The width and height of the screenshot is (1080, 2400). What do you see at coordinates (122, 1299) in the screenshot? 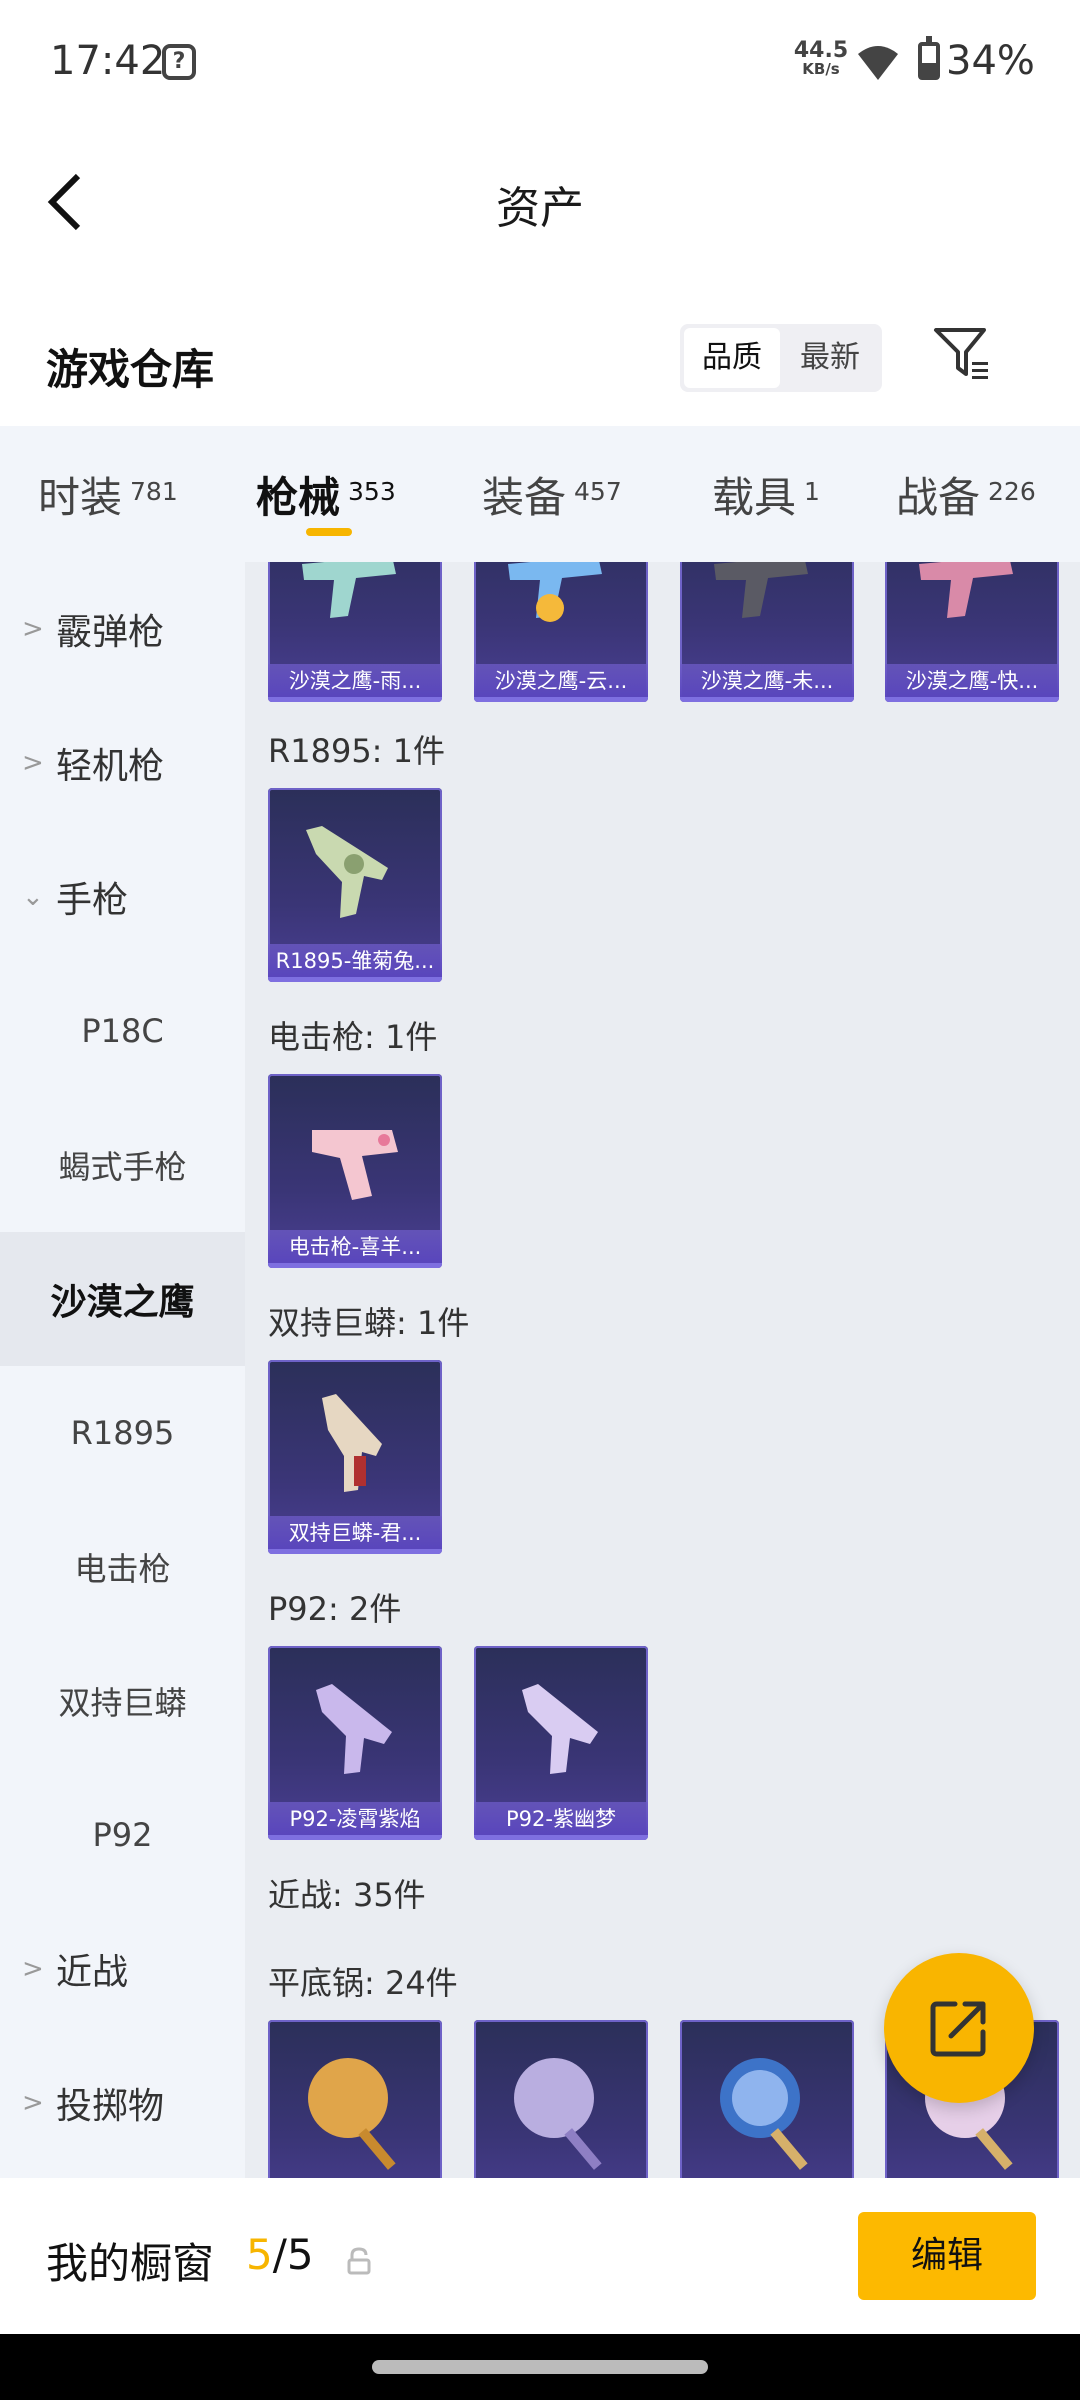
I see `sidebar-item-desert-eagle: 沙漠之鹰` at bounding box center [122, 1299].